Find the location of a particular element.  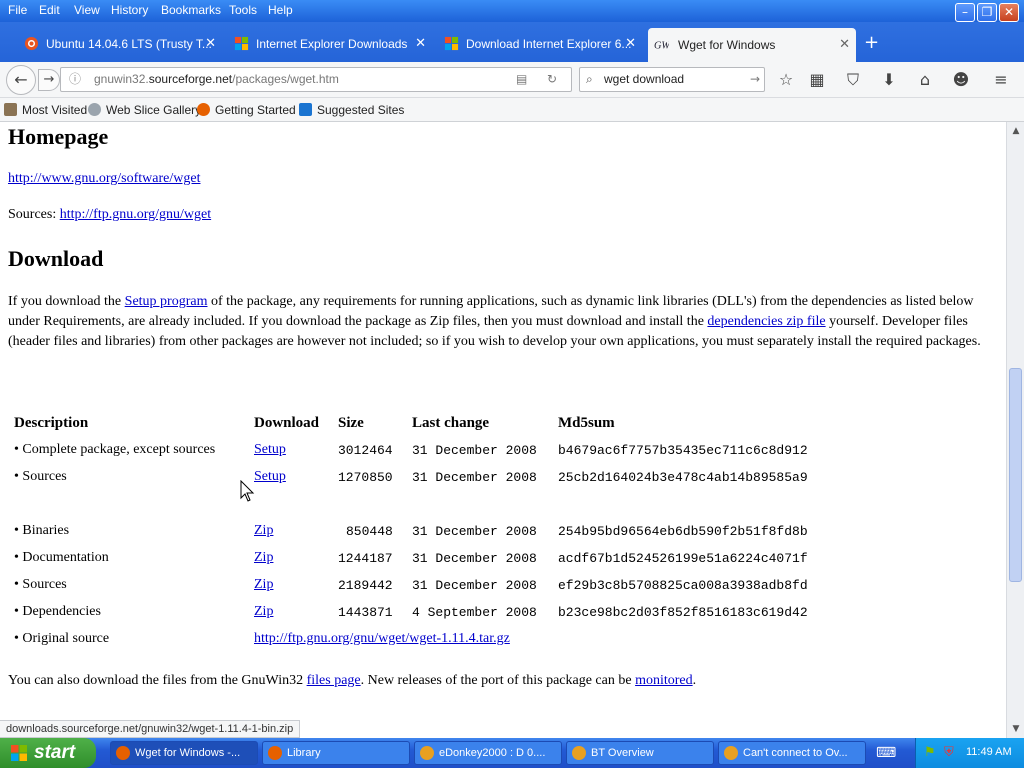

reader-view-icon: ▤ is located at coordinates (521, 79).